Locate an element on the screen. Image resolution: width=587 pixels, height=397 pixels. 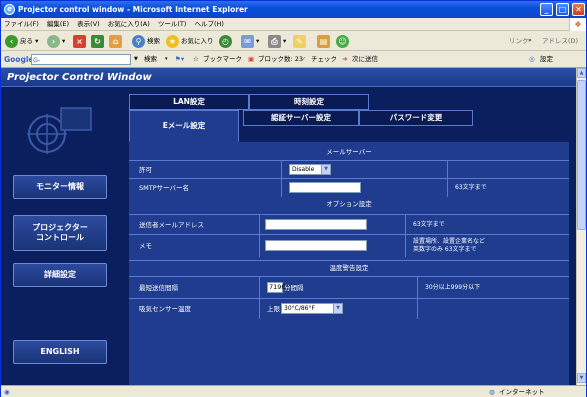
google-search-button: 検索 is located at coordinates (150, 59).